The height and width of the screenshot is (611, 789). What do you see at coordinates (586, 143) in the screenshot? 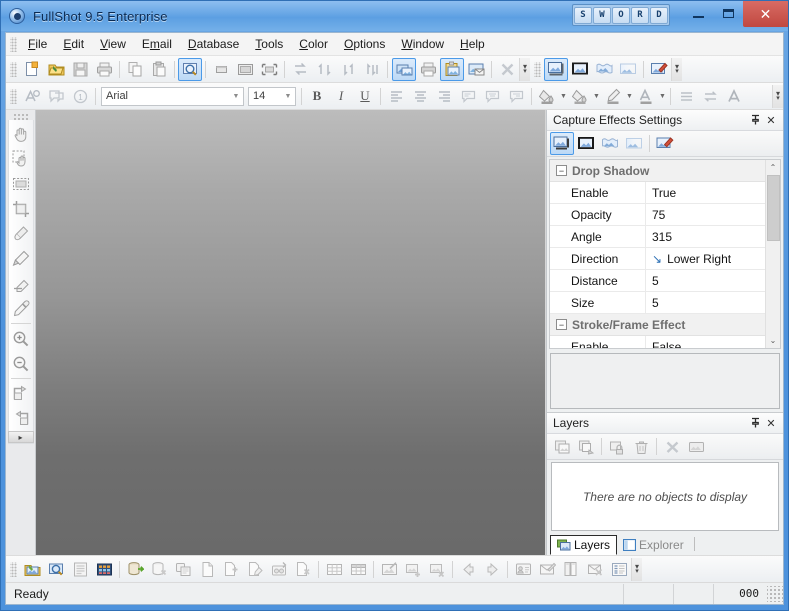
I see `effect-frame-tab` at bounding box center [586, 143].